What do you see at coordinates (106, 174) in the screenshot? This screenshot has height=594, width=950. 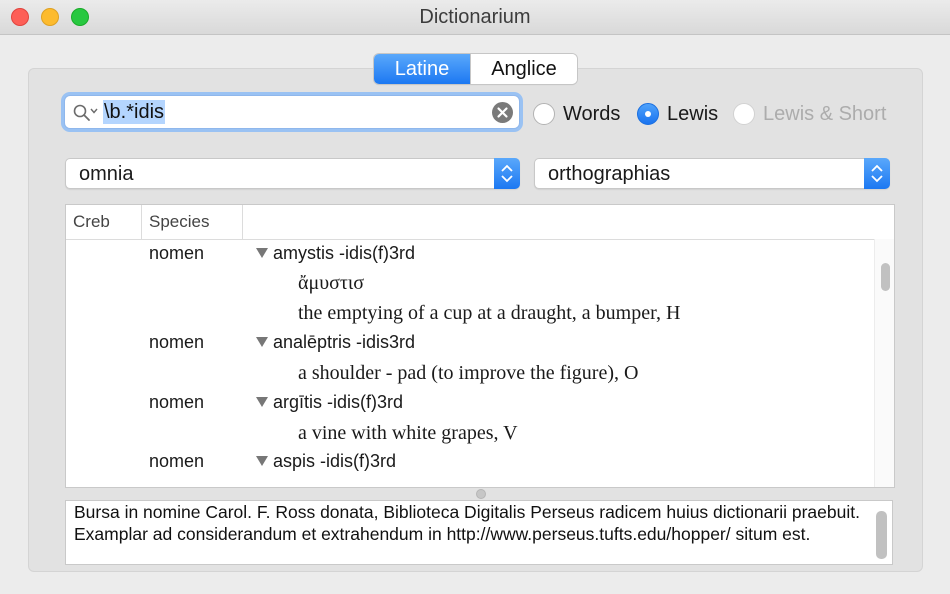 I see `filter-left-value: omnia` at bounding box center [106, 174].